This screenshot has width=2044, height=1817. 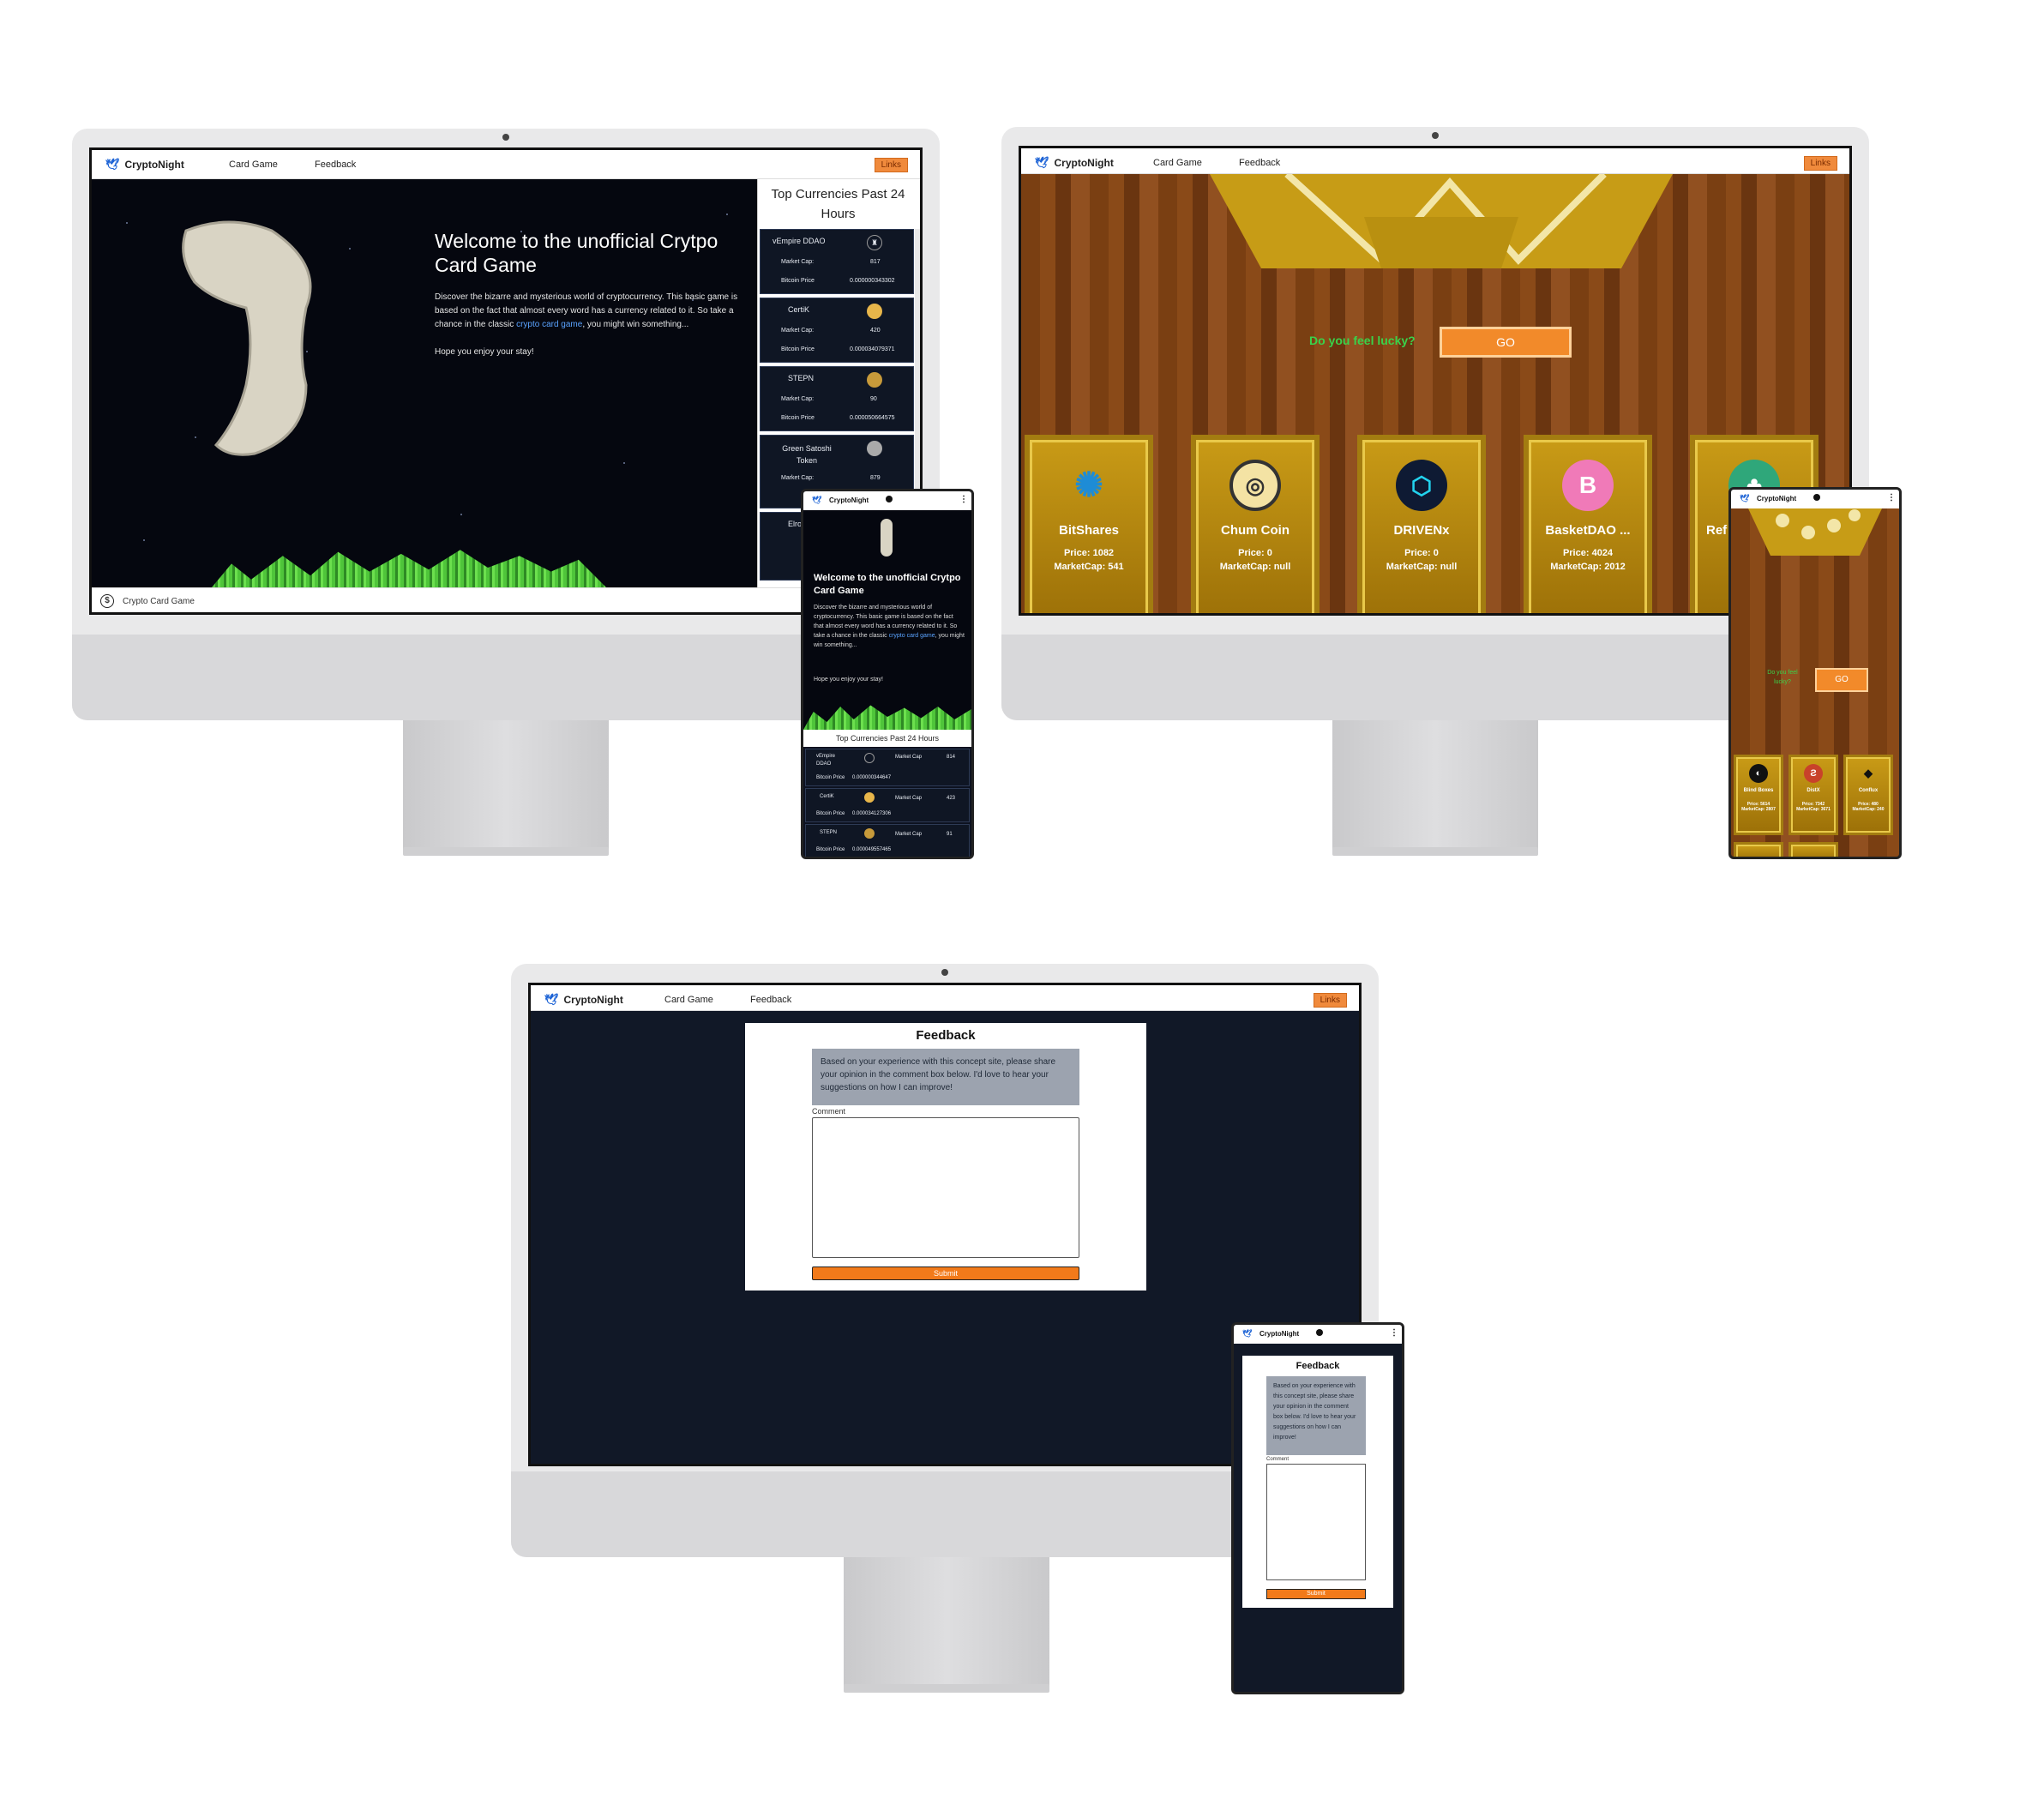 What do you see at coordinates (875, 262) in the screenshot?
I see `market-cap-value: 817` at bounding box center [875, 262].